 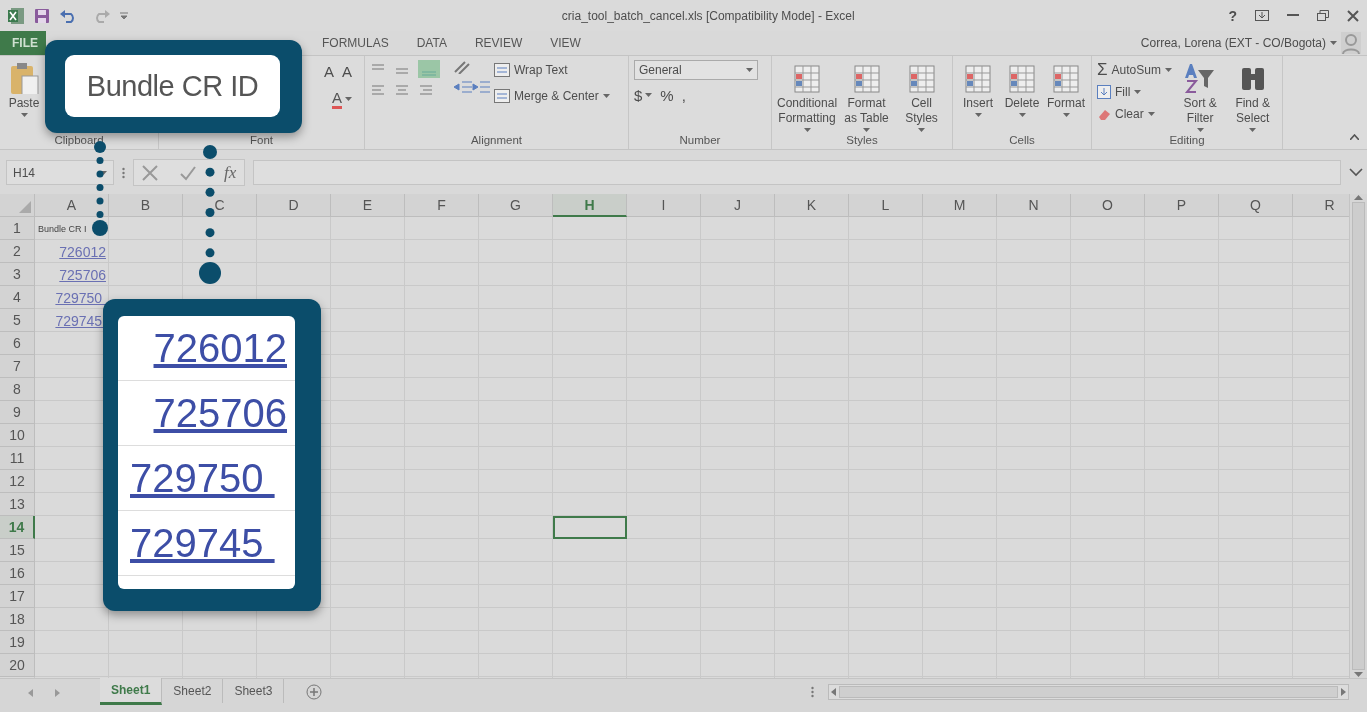 I want to click on ribbon-command: Paste, so click(x=24, y=88).